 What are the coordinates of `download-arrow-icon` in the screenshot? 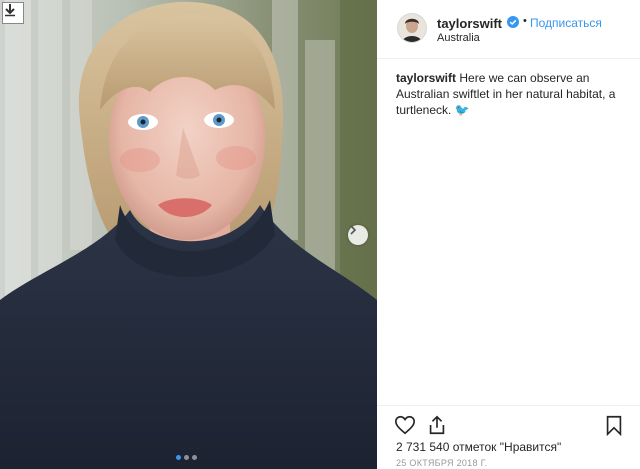 It's located at (13, 13).